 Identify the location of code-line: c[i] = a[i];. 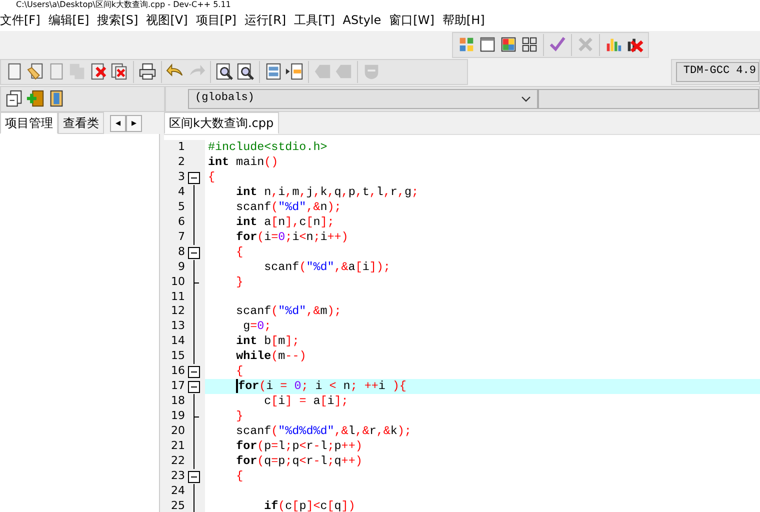
(306, 402).